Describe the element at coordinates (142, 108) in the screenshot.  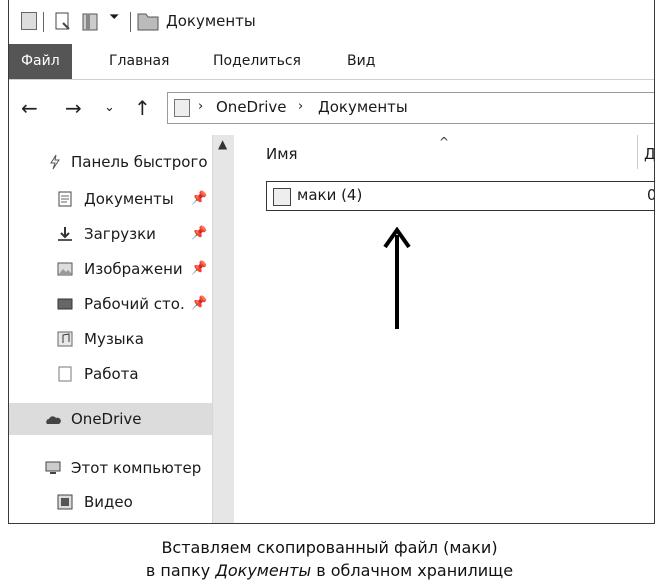
I see `up-arrow-icon: ↑` at that location.